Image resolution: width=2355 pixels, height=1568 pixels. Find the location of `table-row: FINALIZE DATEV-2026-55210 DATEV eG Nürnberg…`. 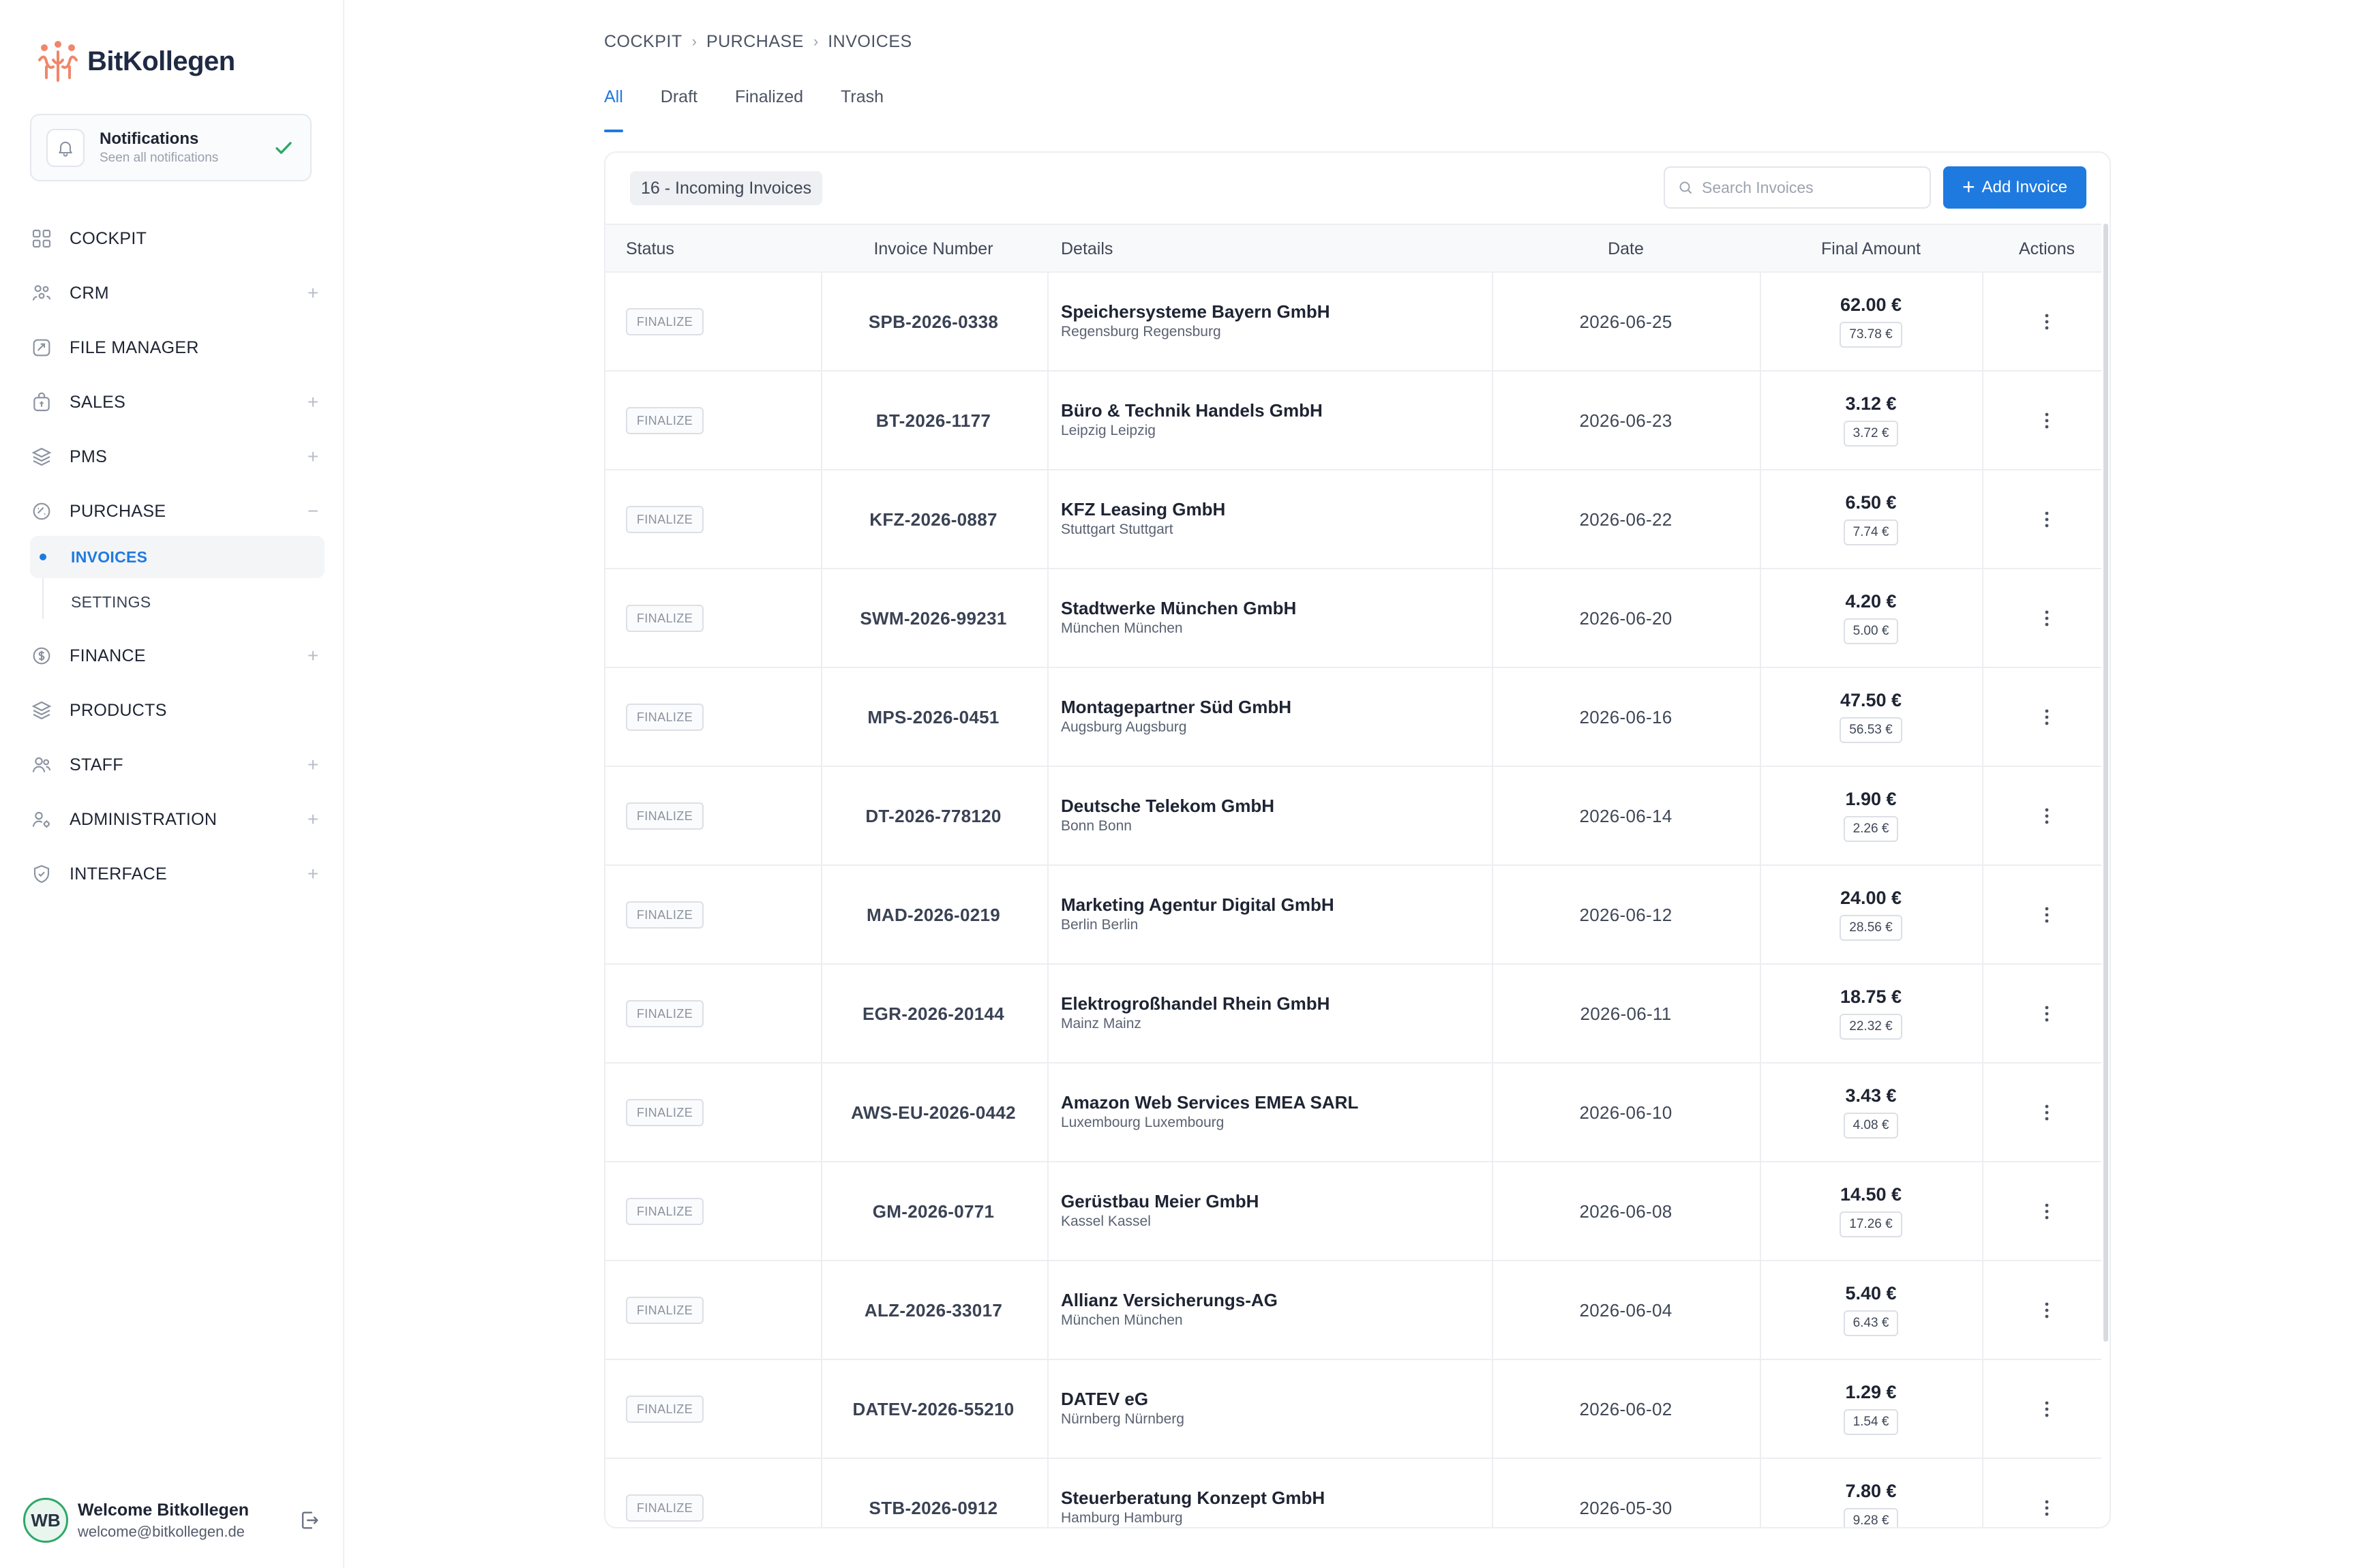

table-row: FINALIZE DATEV-2026-55210 DATEV eG Nürnberg… is located at coordinates (1353, 1409).